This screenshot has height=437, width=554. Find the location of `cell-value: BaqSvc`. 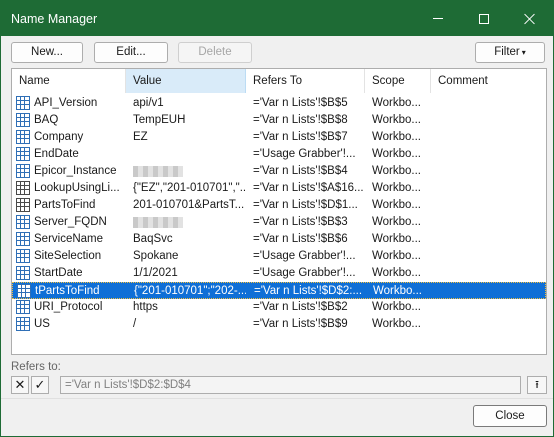

cell-value: BaqSvc is located at coordinates (153, 239).